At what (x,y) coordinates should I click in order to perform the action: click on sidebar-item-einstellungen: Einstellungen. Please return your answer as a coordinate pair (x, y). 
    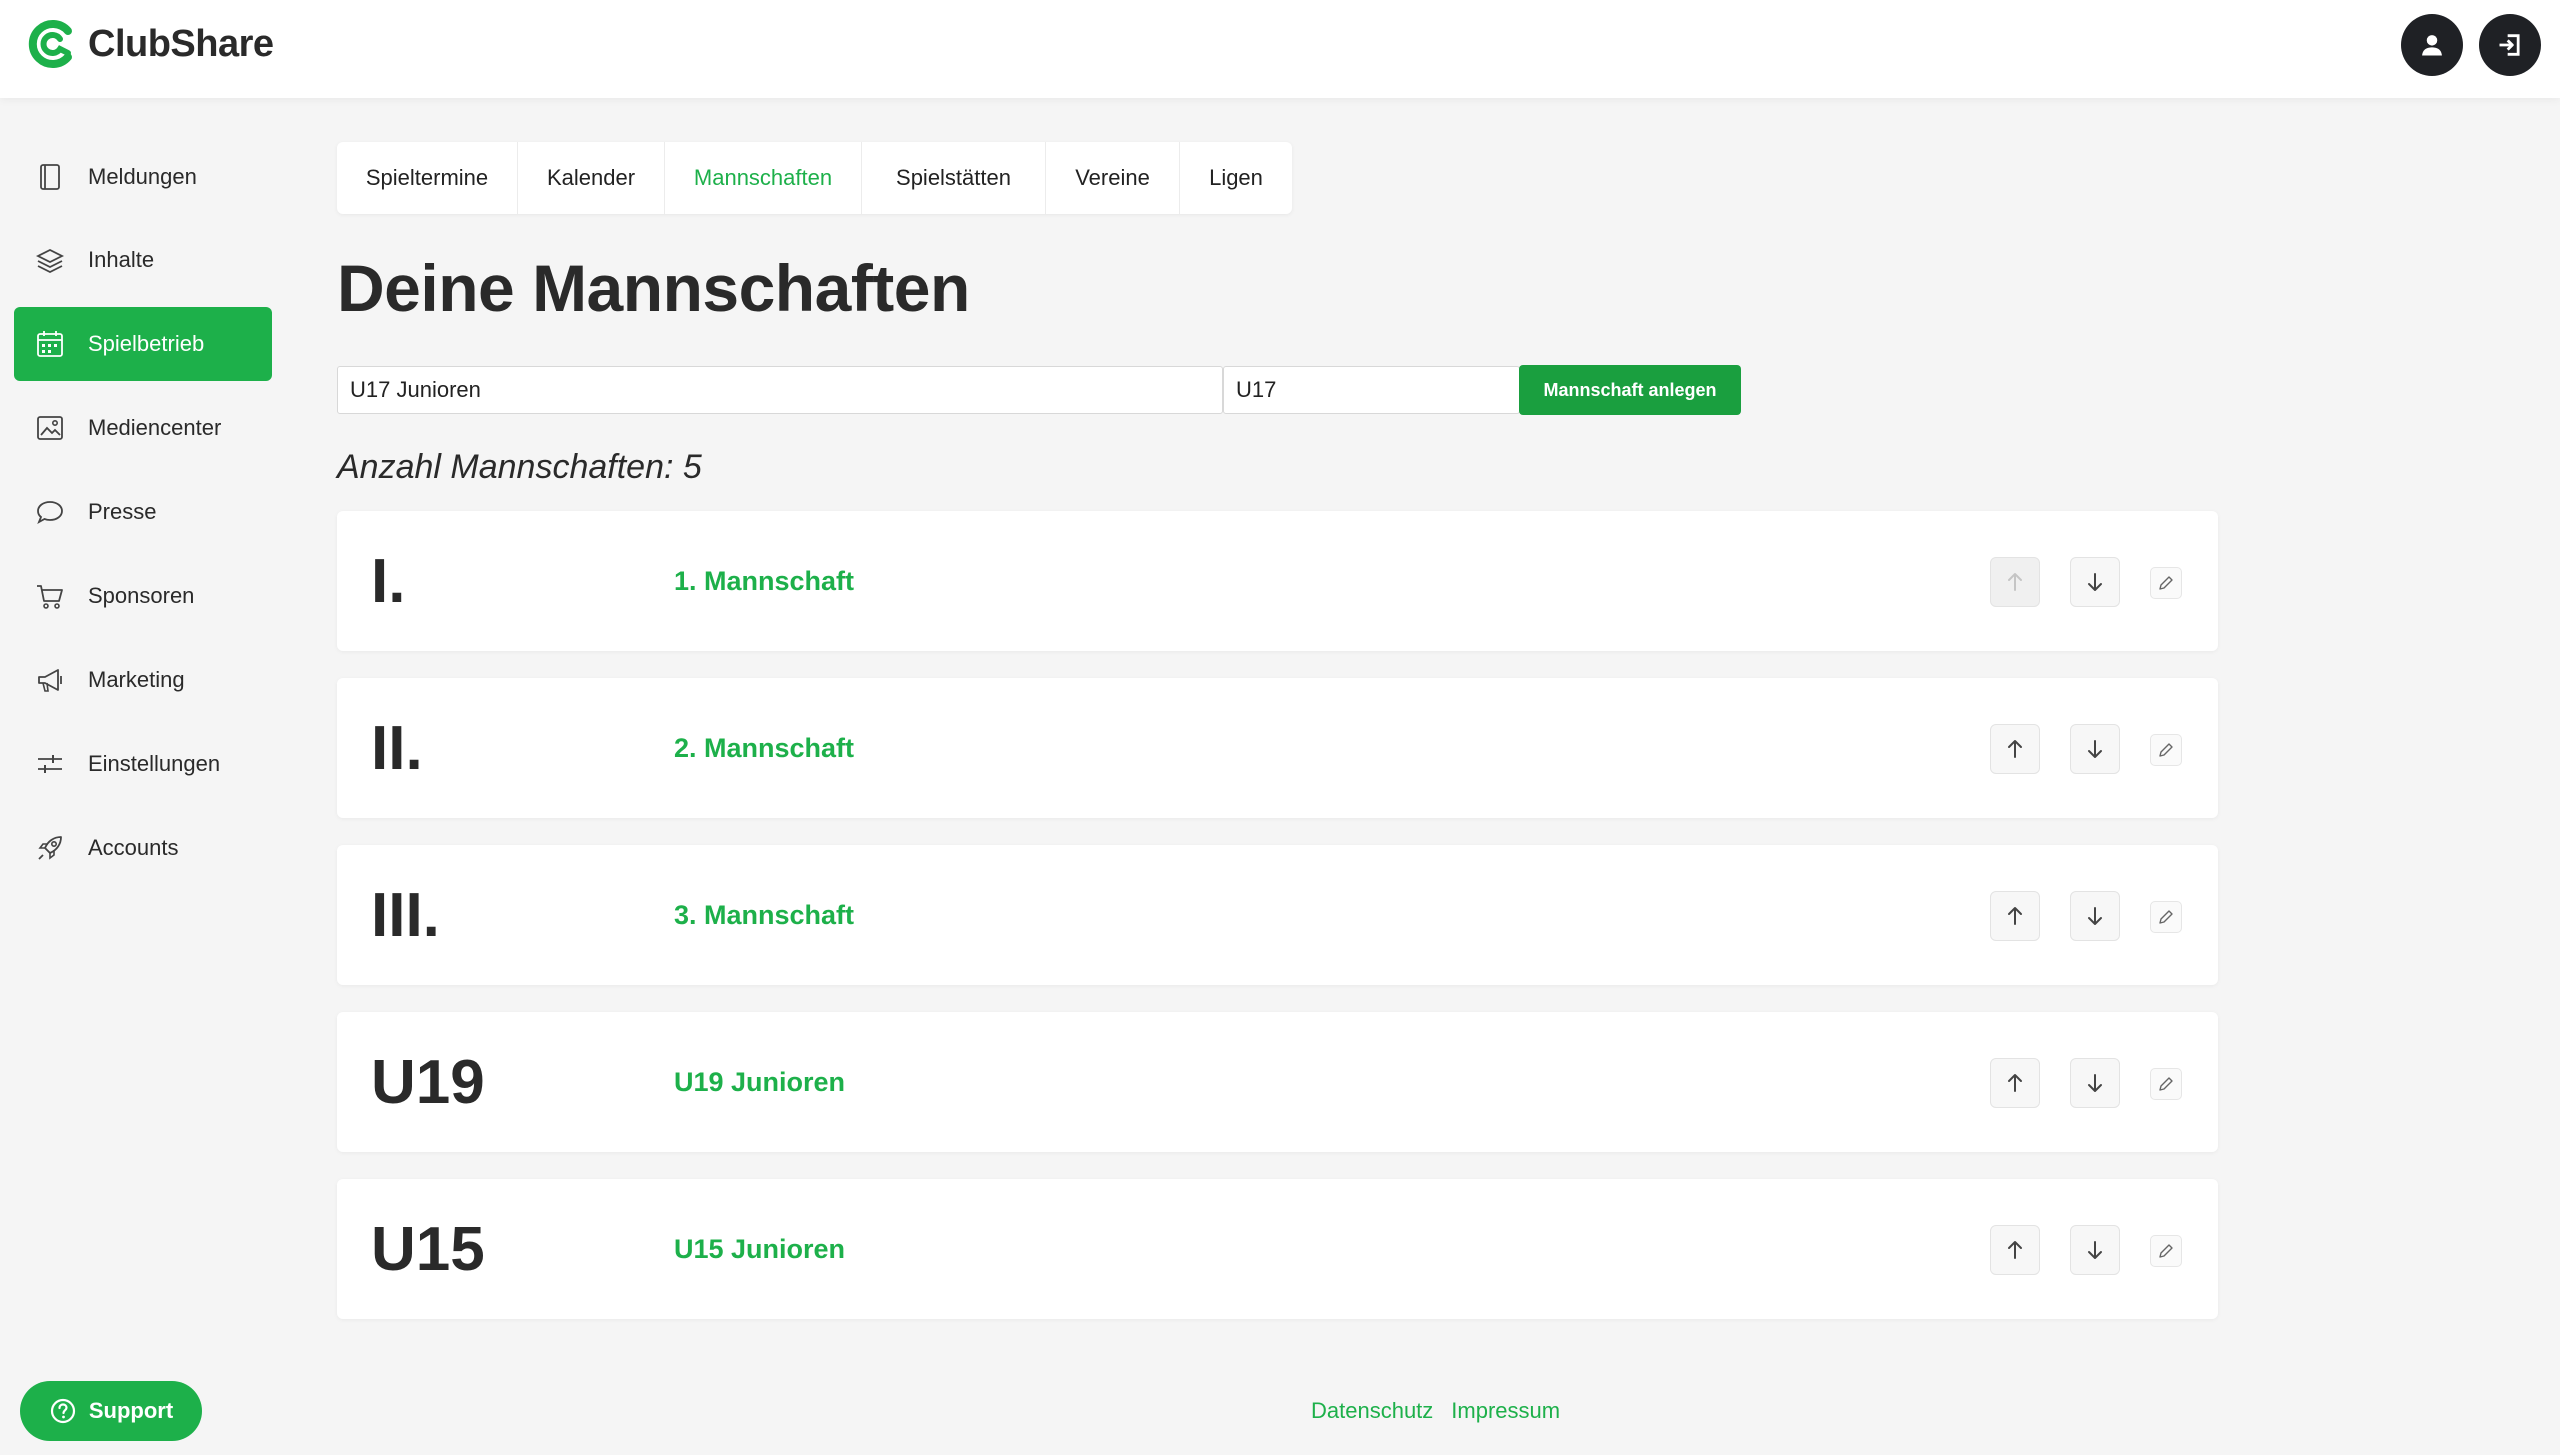
    Looking at the image, I should click on (143, 764).